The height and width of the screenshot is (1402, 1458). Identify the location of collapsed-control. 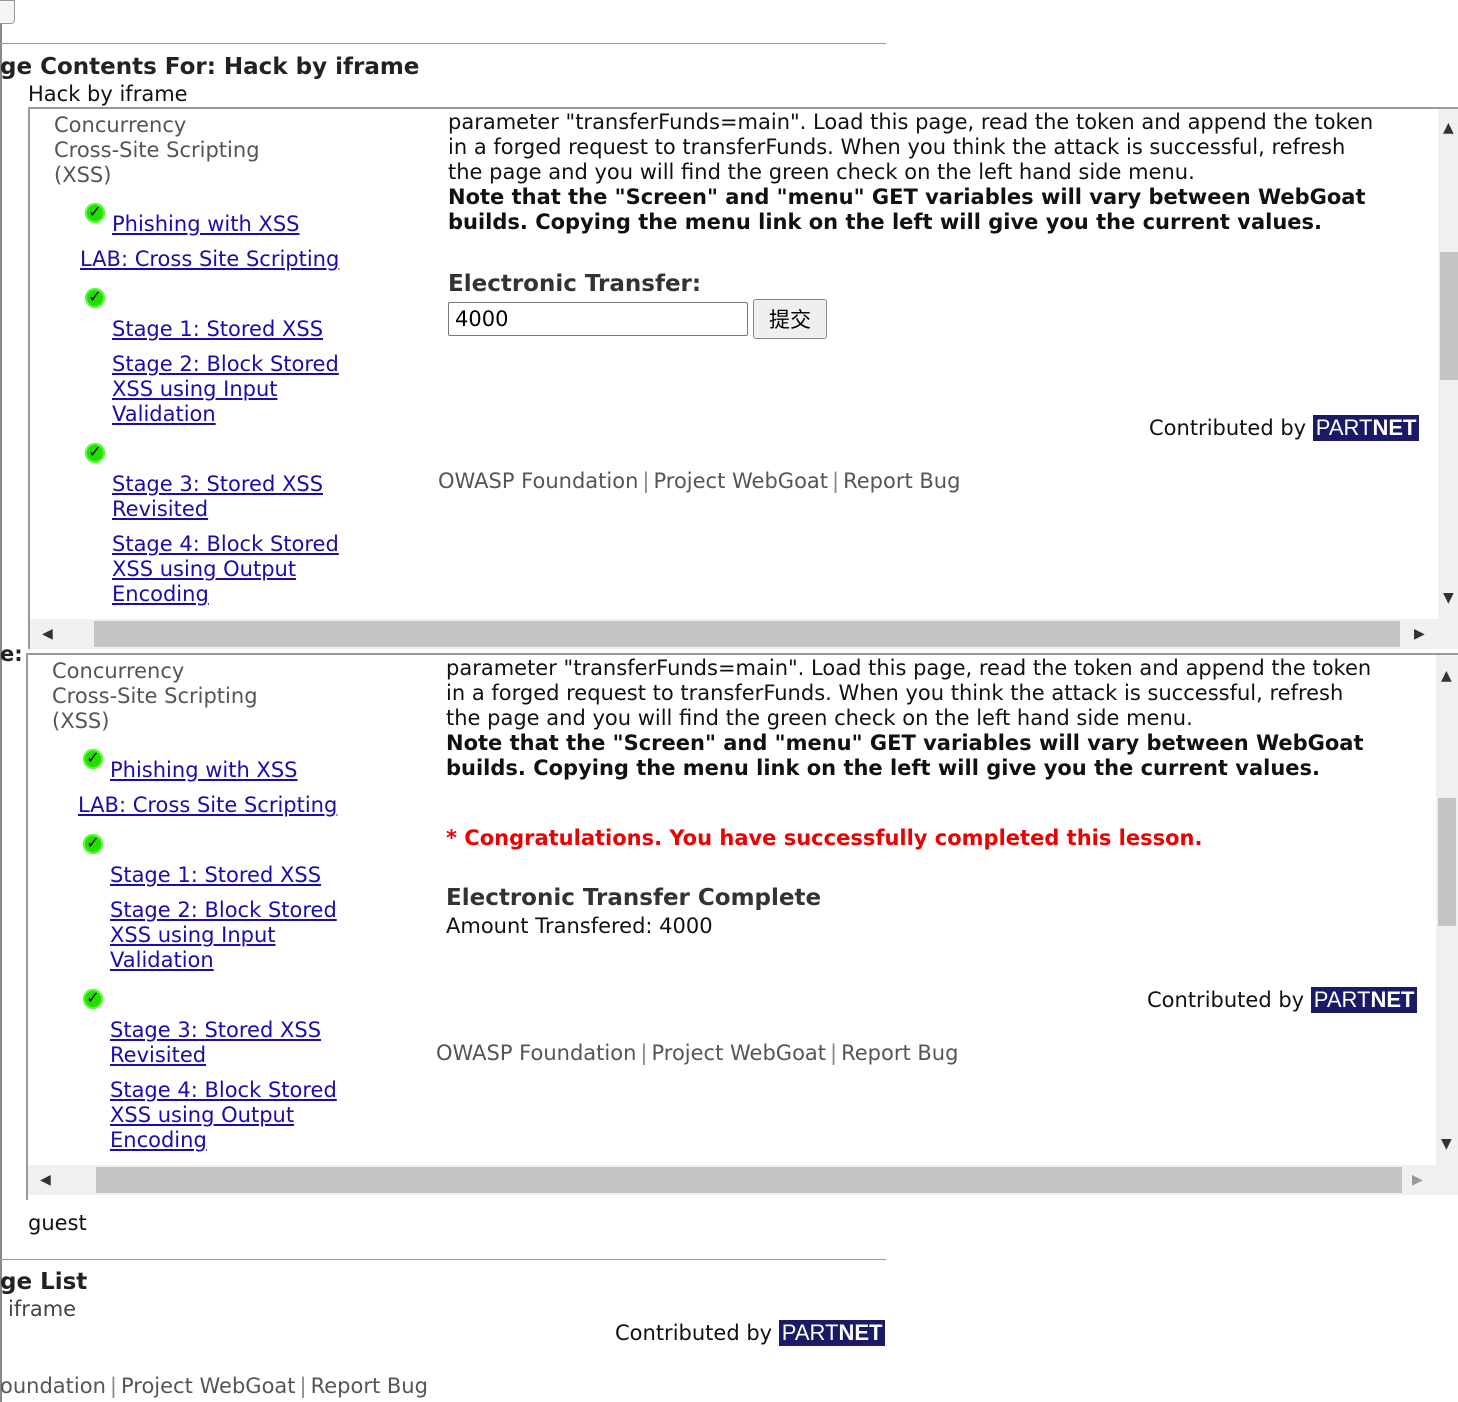
(7, 12).